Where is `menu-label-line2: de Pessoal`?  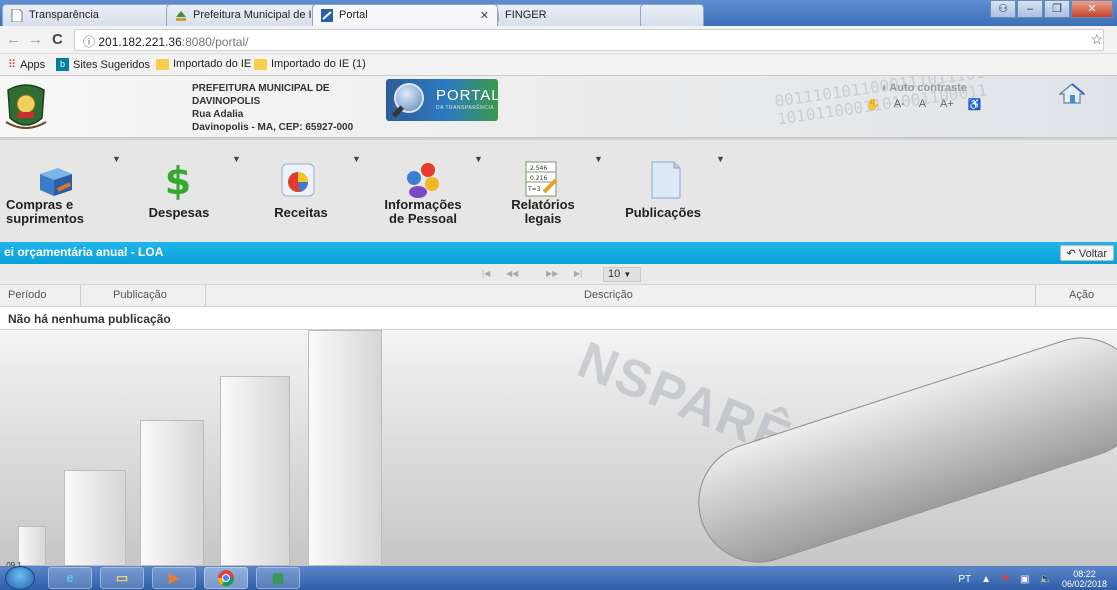
menu-label-line2: de Pessoal is located at coordinates (423, 218).